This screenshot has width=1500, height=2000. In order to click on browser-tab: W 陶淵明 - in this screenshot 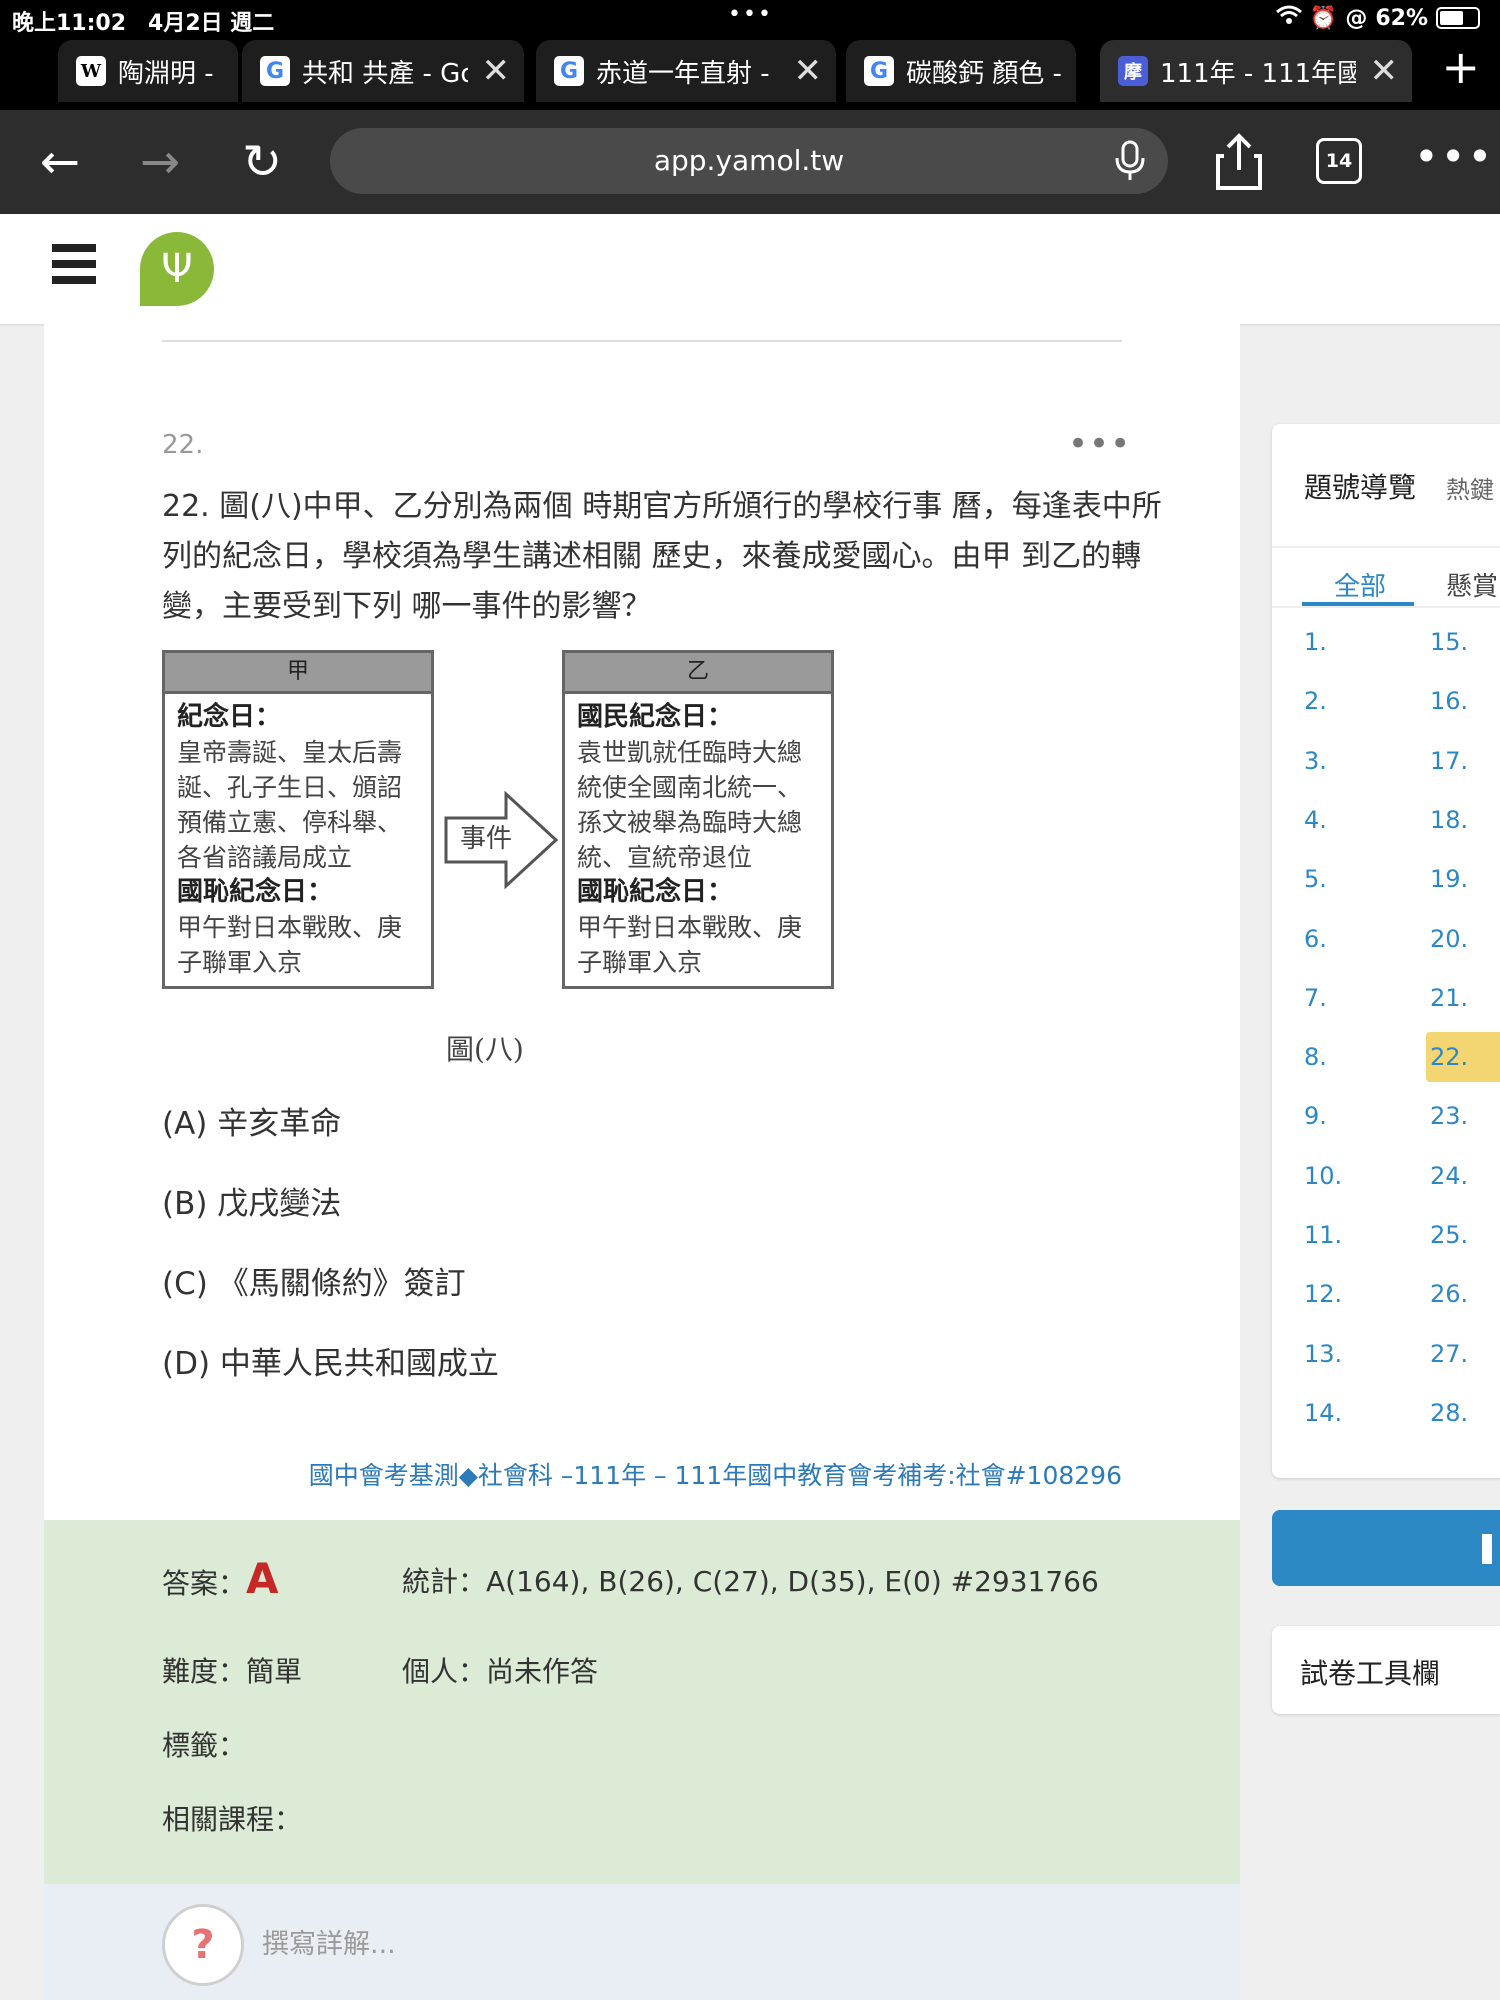, I will do `click(148, 71)`.